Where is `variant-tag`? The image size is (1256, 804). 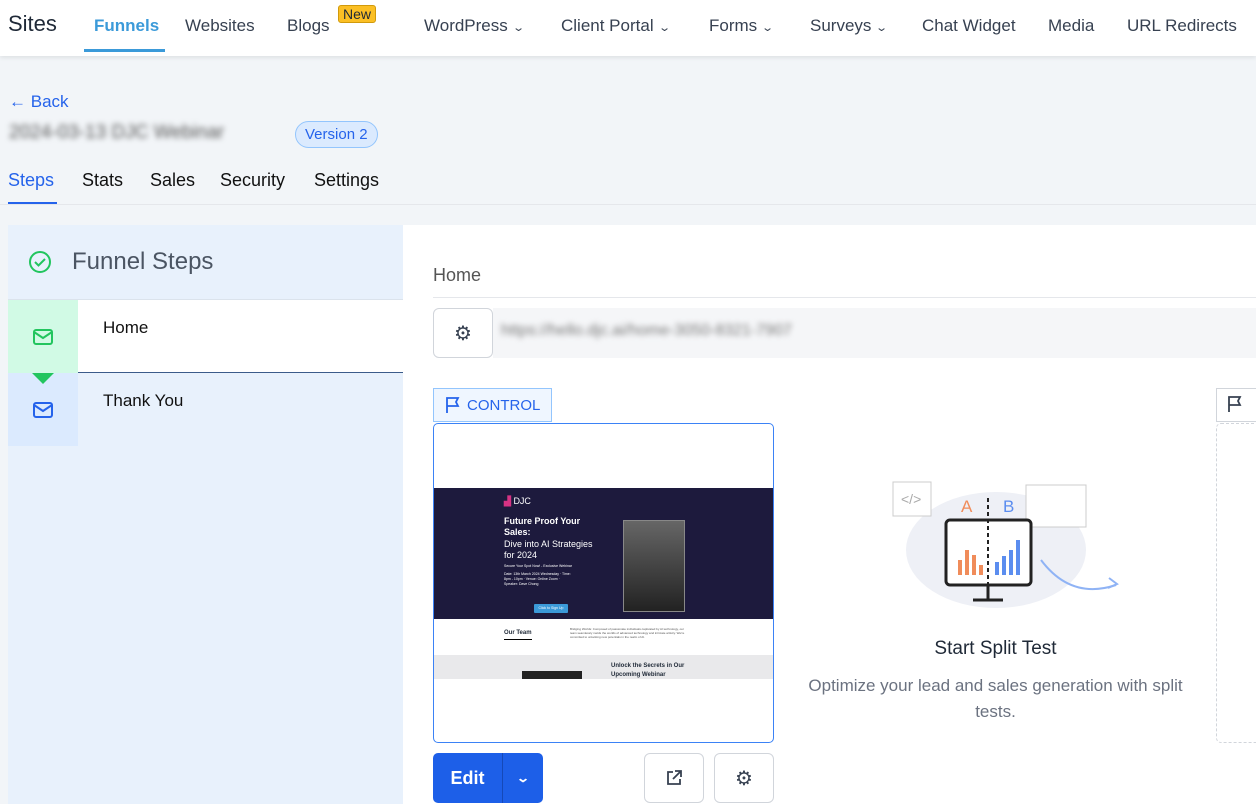 variant-tag is located at coordinates (1236, 405).